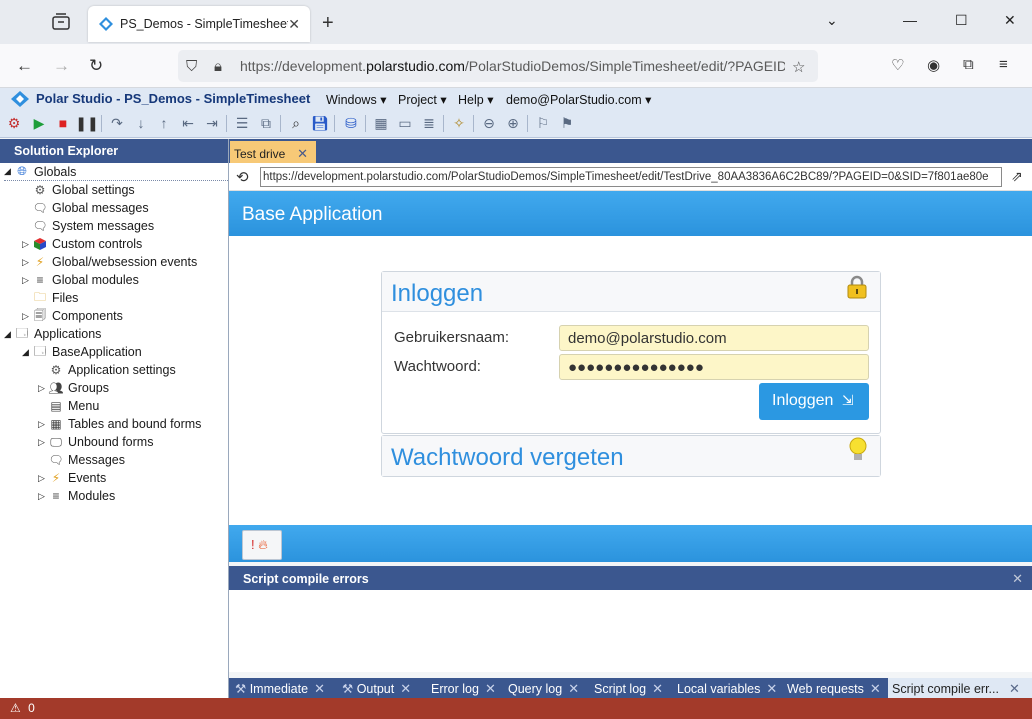  Describe the element at coordinates (61, 22) in the screenshot. I see `tab-overview-icon` at that location.